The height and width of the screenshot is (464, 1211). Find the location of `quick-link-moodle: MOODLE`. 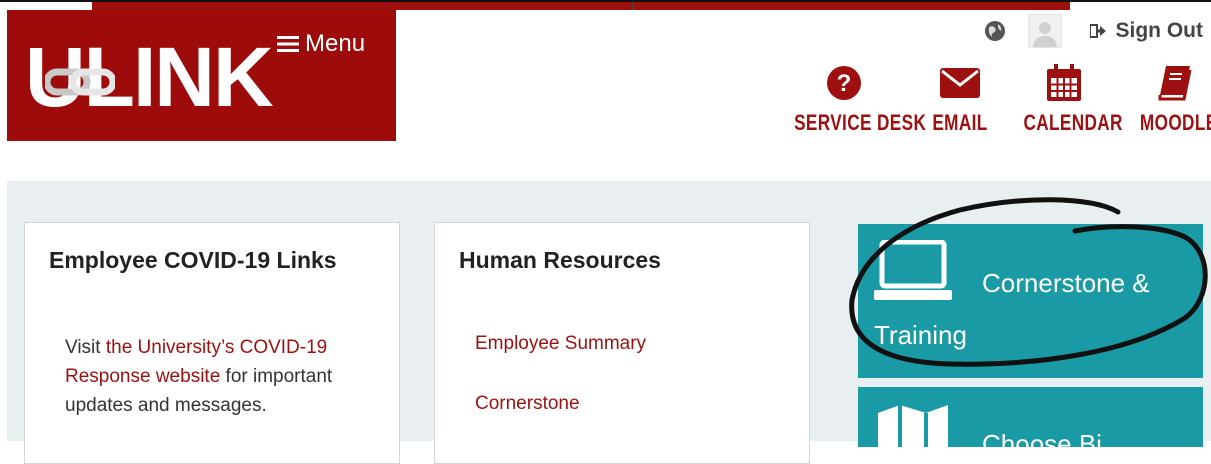

quick-link-moodle: MOODLE is located at coordinates (1170, 99).